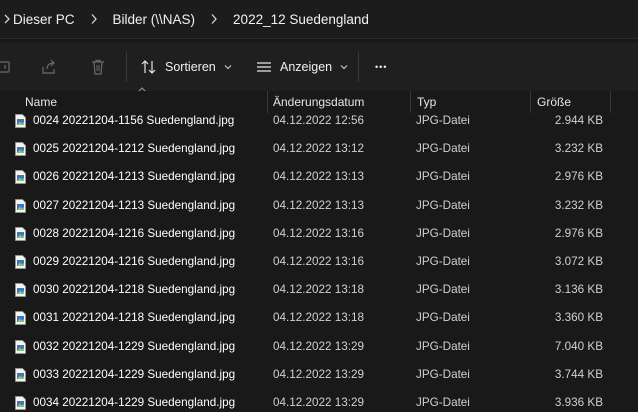  I want to click on file-size: 3.360 KB, so click(578, 318).